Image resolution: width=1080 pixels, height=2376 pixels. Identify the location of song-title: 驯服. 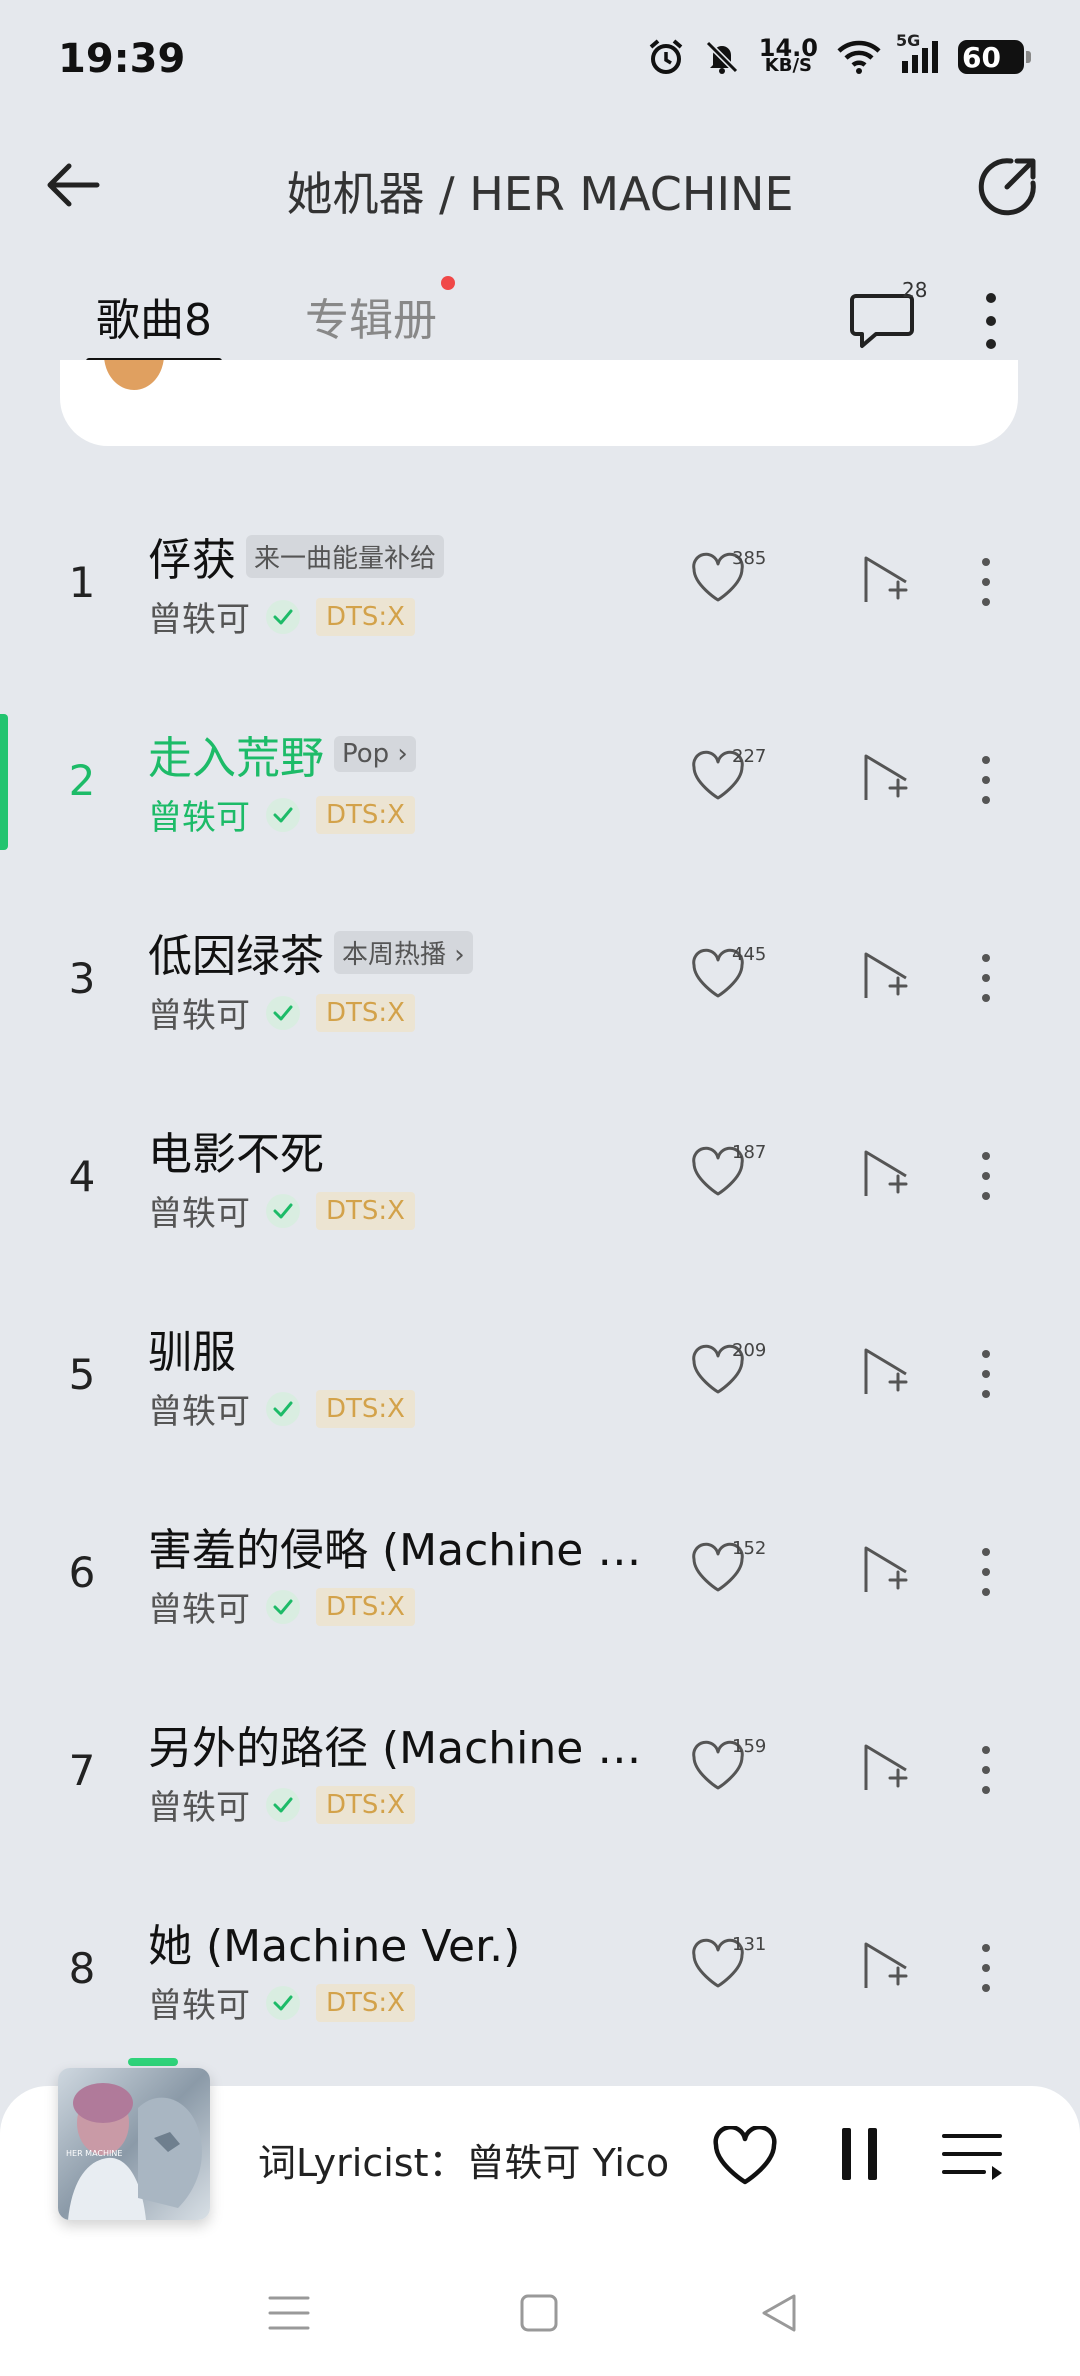
(192, 1352).